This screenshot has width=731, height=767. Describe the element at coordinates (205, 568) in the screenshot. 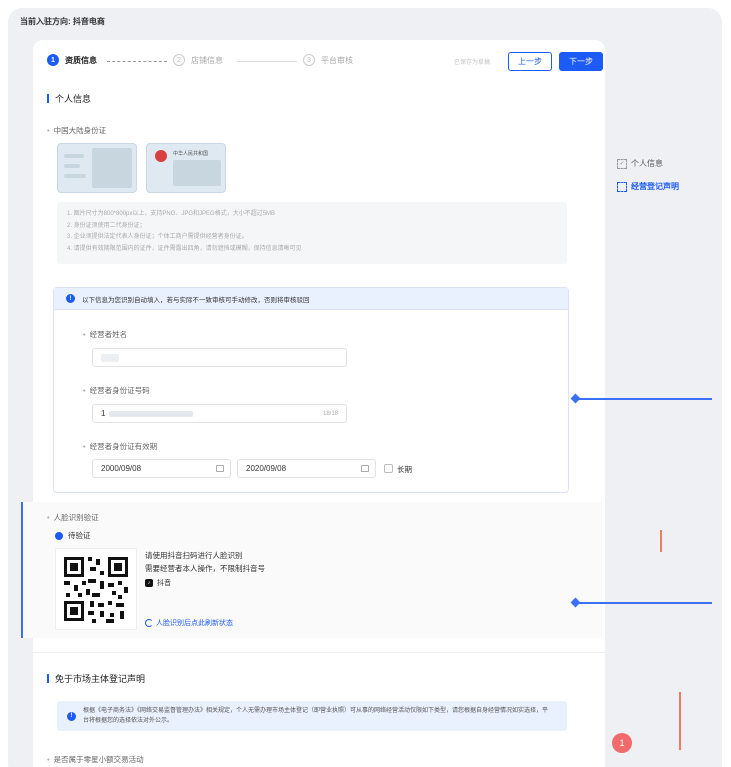

I see `face-instruction-2: 需要经营者本人操作，不限制抖音号` at that location.